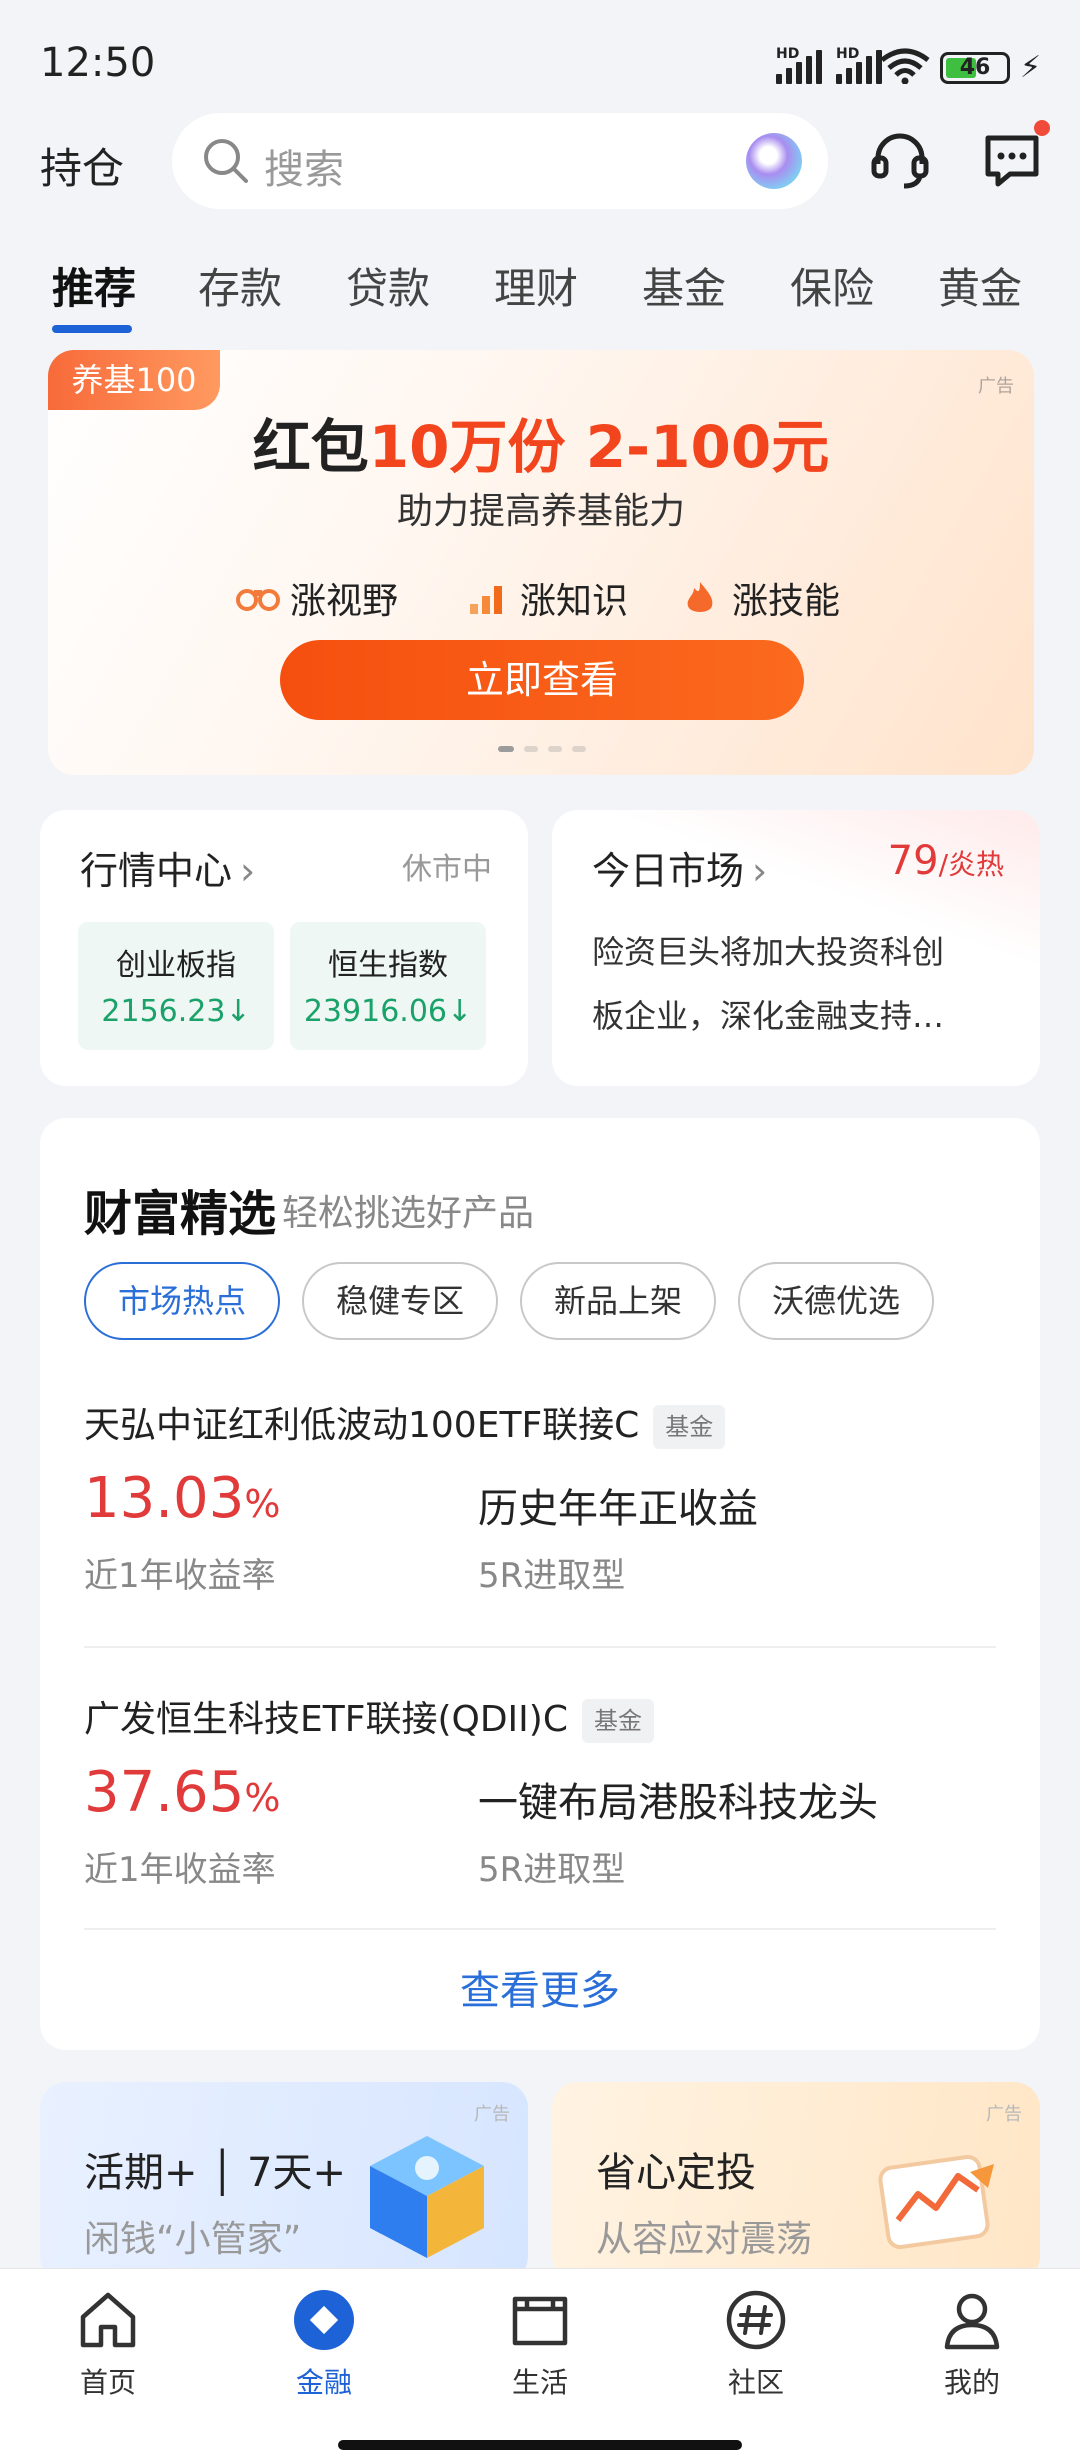 The height and width of the screenshot is (2460, 1080). I want to click on promo-card-auto-invest: 广告 省心定投 从容应对震荡, so click(796, 2182).